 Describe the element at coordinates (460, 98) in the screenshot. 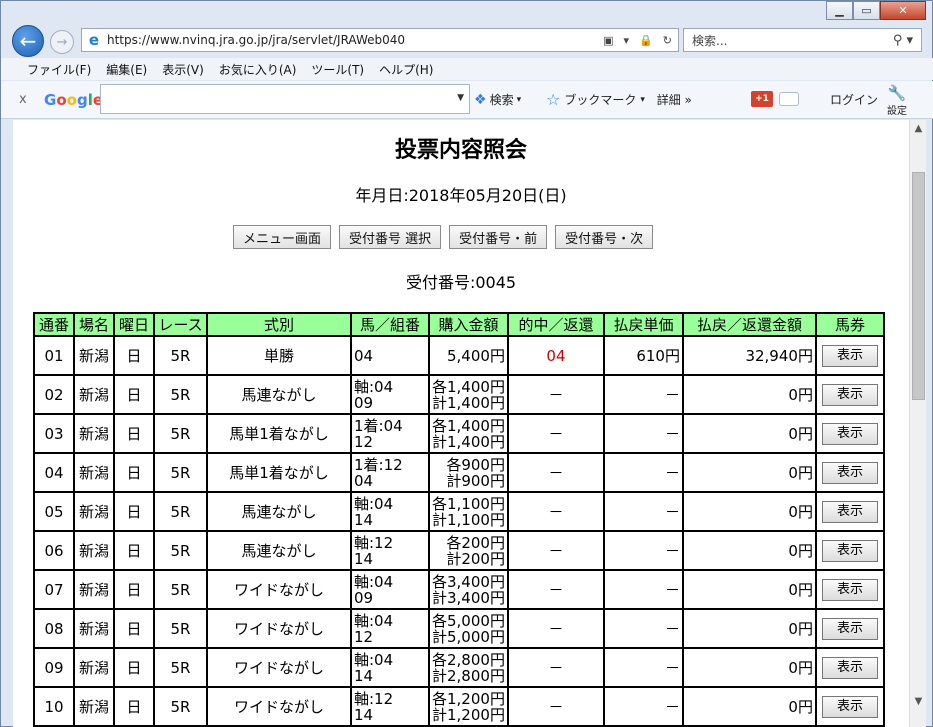

I see `chevron-down-icon: ▼` at that location.